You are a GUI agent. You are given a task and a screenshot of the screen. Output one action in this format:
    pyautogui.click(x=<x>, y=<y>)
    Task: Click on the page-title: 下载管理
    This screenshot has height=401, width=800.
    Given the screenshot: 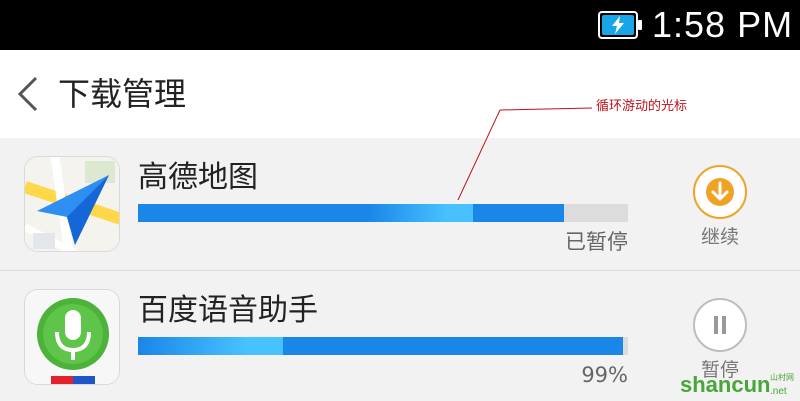 What is the action you would take?
    pyautogui.click(x=122, y=94)
    